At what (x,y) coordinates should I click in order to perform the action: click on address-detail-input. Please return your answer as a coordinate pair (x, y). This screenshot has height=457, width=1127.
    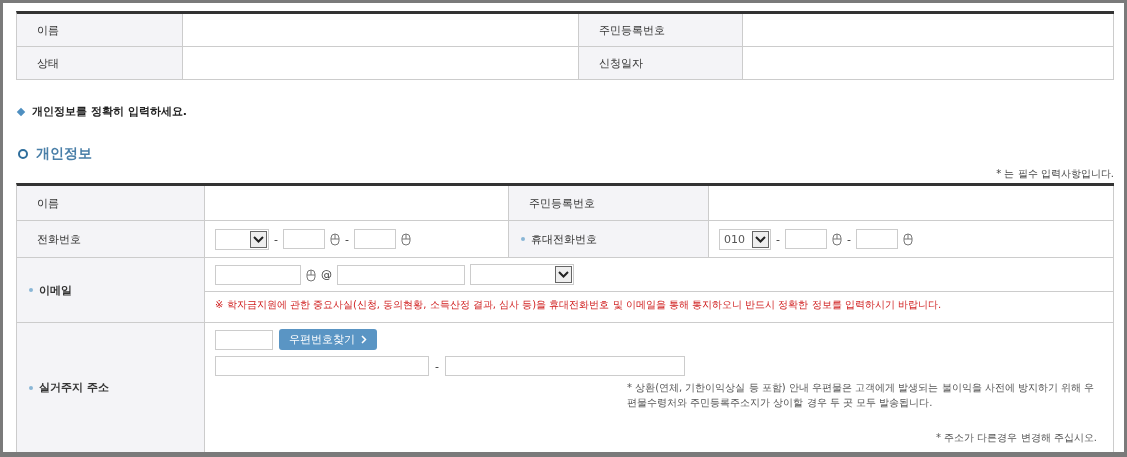
    Looking at the image, I should click on (565, 366).